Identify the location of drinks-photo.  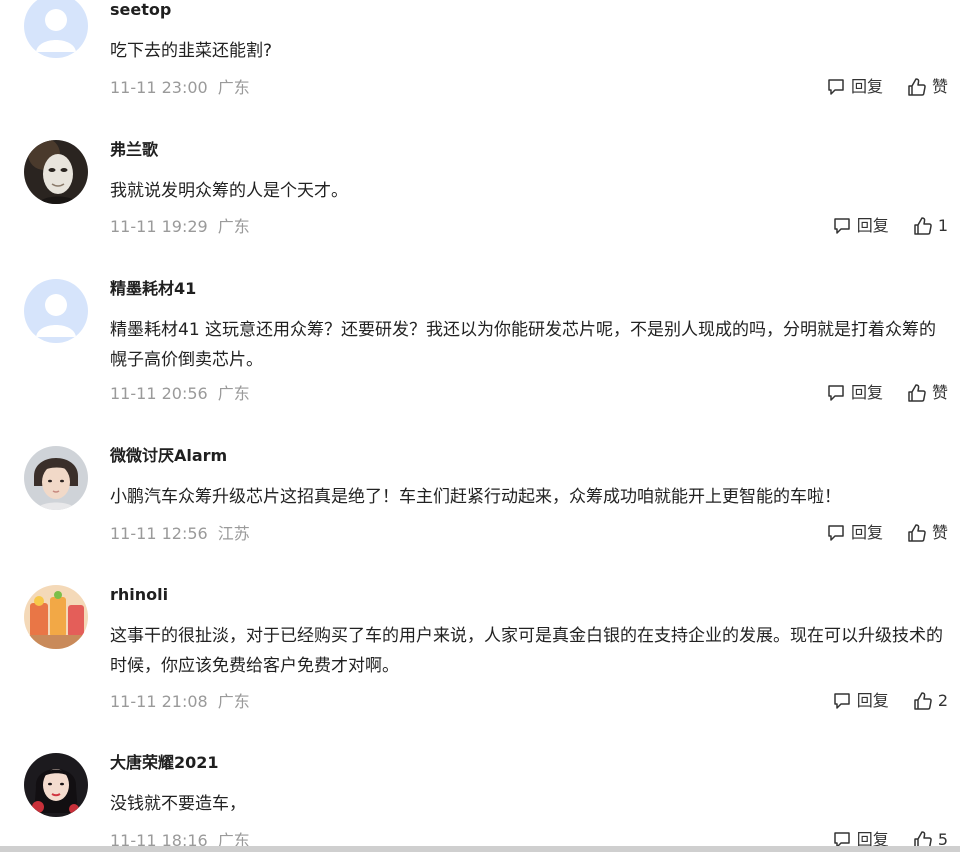
(56, 617).